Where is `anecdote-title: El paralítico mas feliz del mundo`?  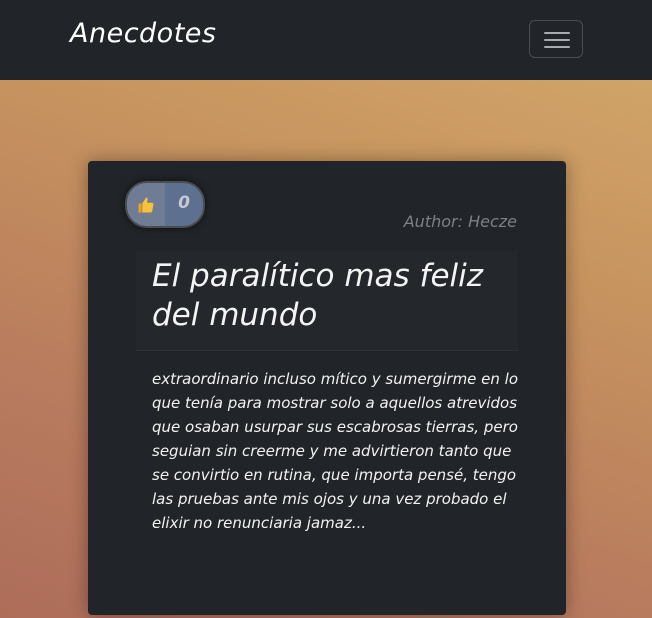
anecdote-title: El paralítico mas feliz del mundo is located at coordinates (318, 295).